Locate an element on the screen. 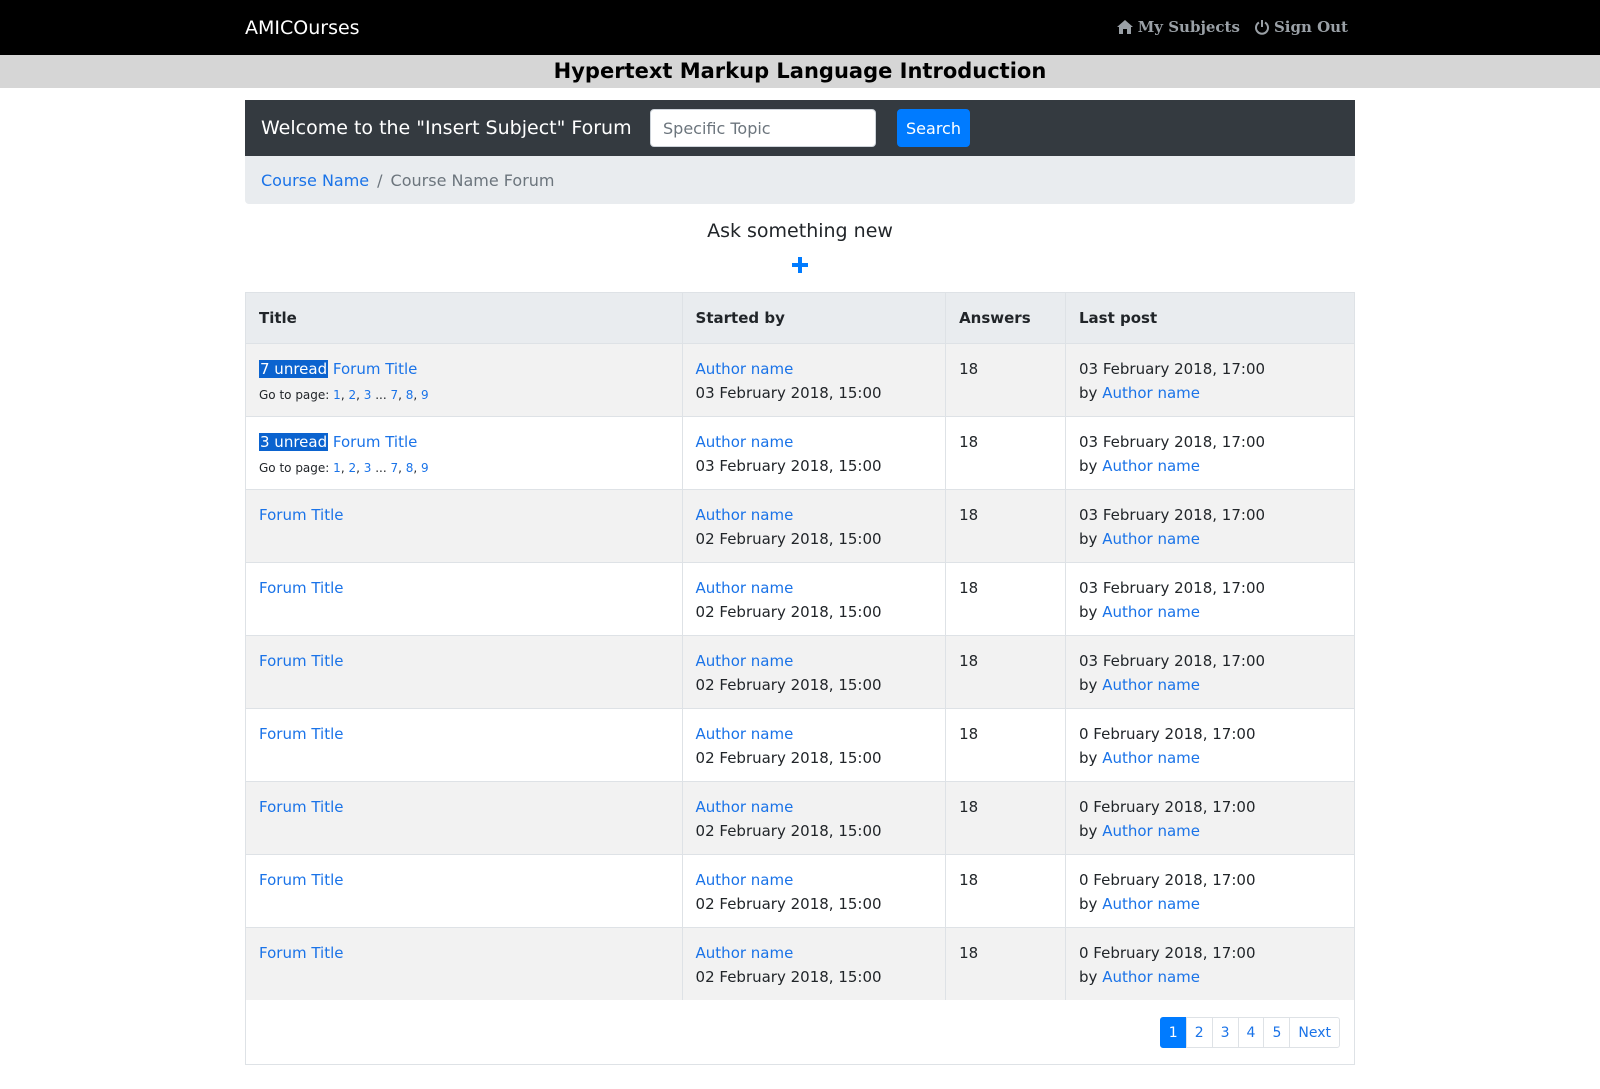  page-5: 5 is located at coordinates (1277, 1032).